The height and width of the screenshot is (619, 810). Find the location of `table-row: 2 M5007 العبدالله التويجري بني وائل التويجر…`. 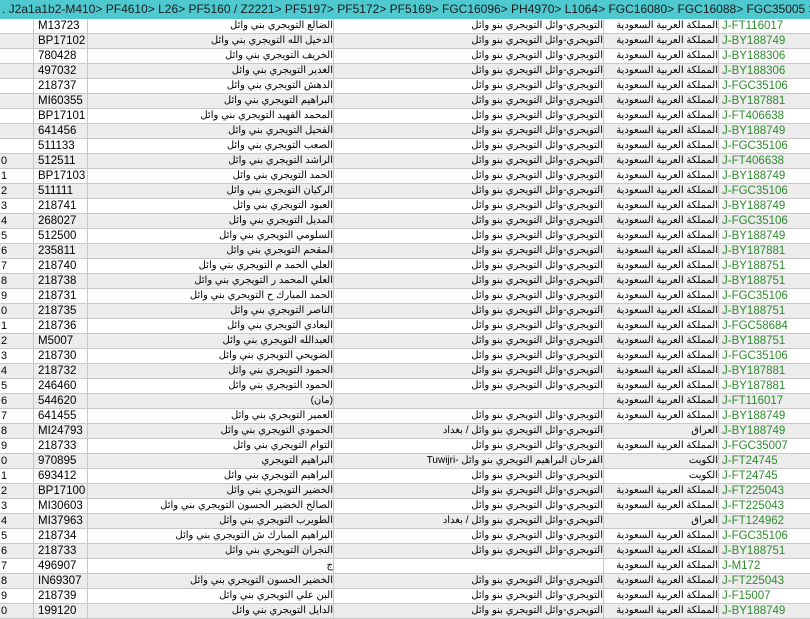

table-row: 2 M5007 العبدالله التويجري بني وائل التويجر… is located at coordinates (405, 341).